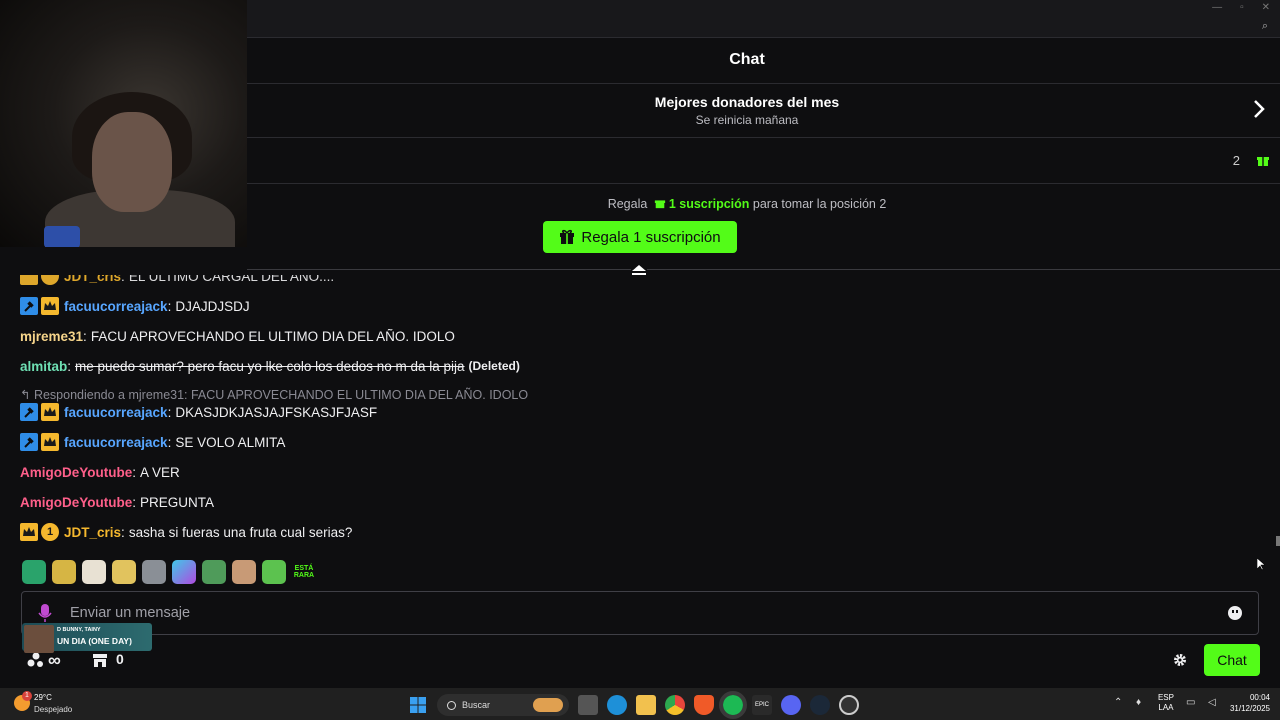 This screenshot has height=720, width=1280. What do you see at coordinates (34, 572) in the screenshot?
I see `globe-emote-icon` at bounding box center [34, 572].